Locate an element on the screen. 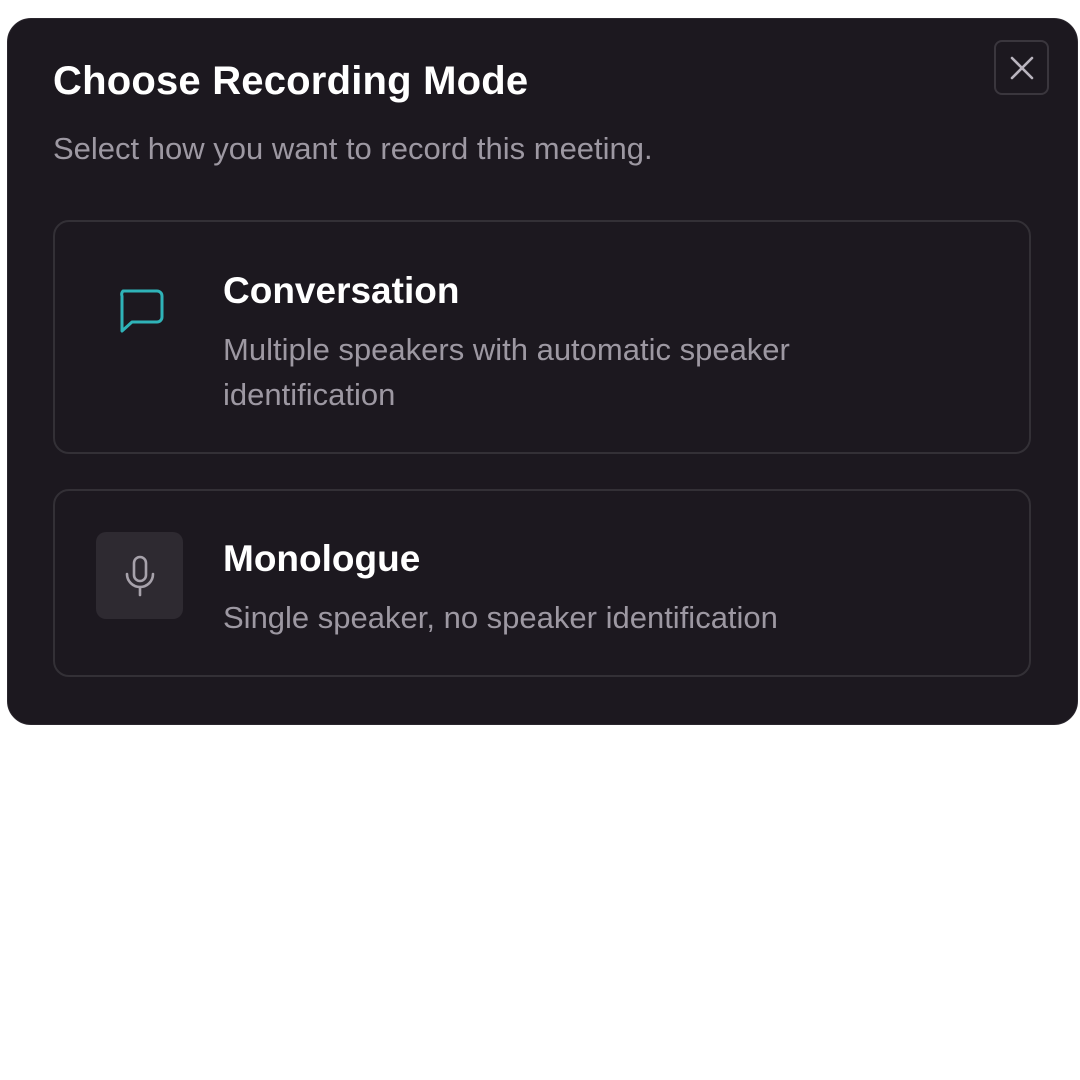 Image resolution: width=1080 pixels, height=1080 pixels. dialog-title: Choose Recording Mode is located at coordinates (291, 81).